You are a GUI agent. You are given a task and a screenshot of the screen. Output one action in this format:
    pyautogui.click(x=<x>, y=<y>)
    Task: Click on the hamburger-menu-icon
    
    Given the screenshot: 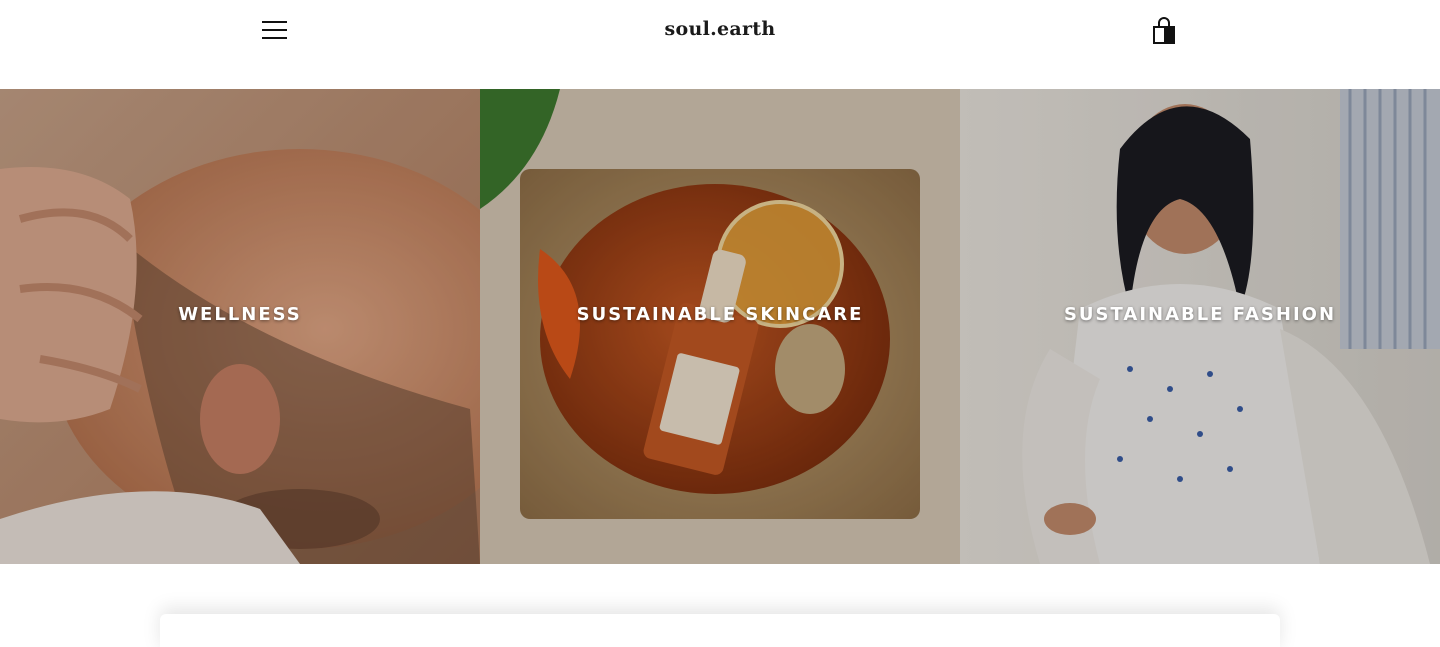 What is the action you would take?
    pyautogui.click(x=275, y=30)
    